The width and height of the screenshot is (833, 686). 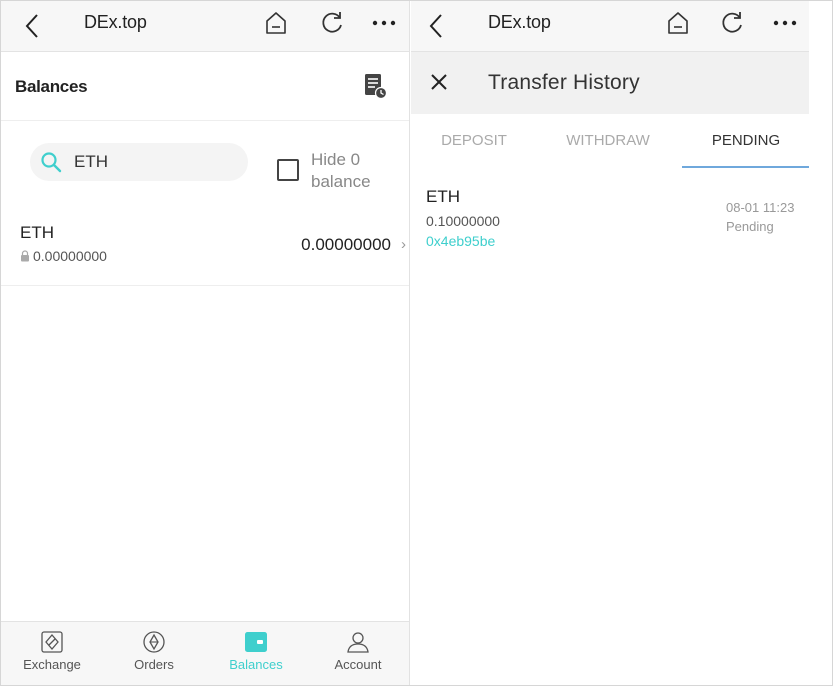 What do you see at coordinates (154, 642) in the screenshot?
I see `orders-icon` at bounding box center [154, 642].